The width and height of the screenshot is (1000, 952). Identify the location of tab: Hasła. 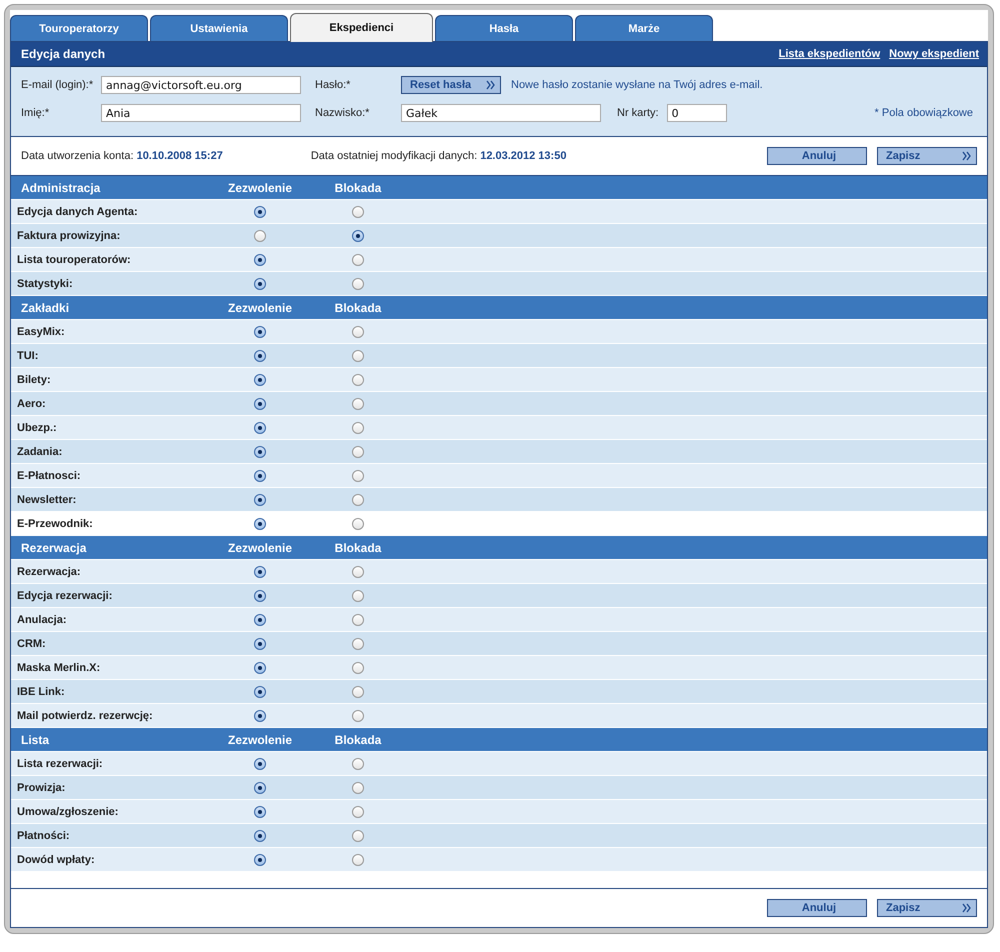
(504, 28).